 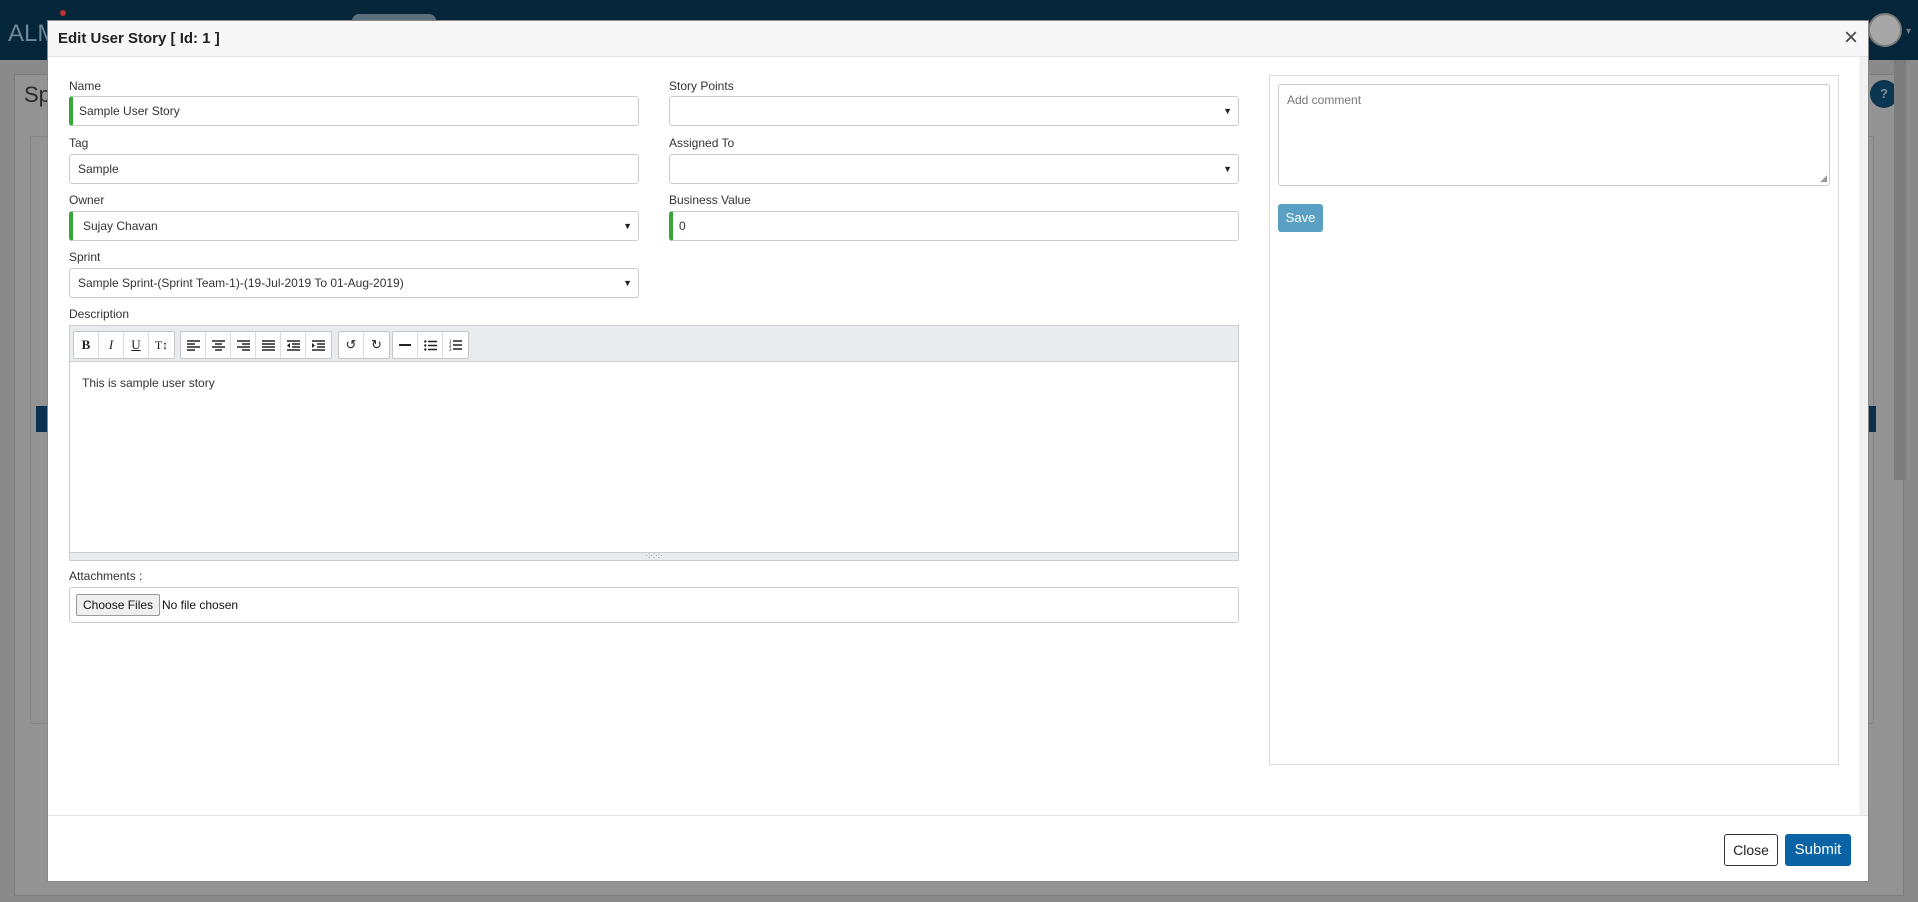 What do you see at coordinates (1818, 850) in the screenshot?
I see `submit-button: Submit` at bounding box center [1818, 850].